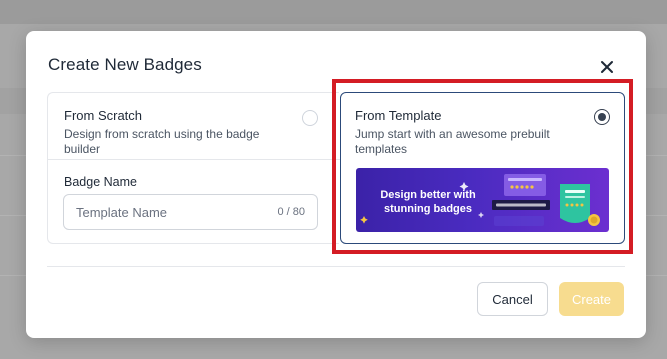 This screenshot has height=359, width=667. What do you see at coordinates (482, 200) in the screenshot?
I see `template-preview-banner: Design better with stunning badges` at bounding box center [482, 200].